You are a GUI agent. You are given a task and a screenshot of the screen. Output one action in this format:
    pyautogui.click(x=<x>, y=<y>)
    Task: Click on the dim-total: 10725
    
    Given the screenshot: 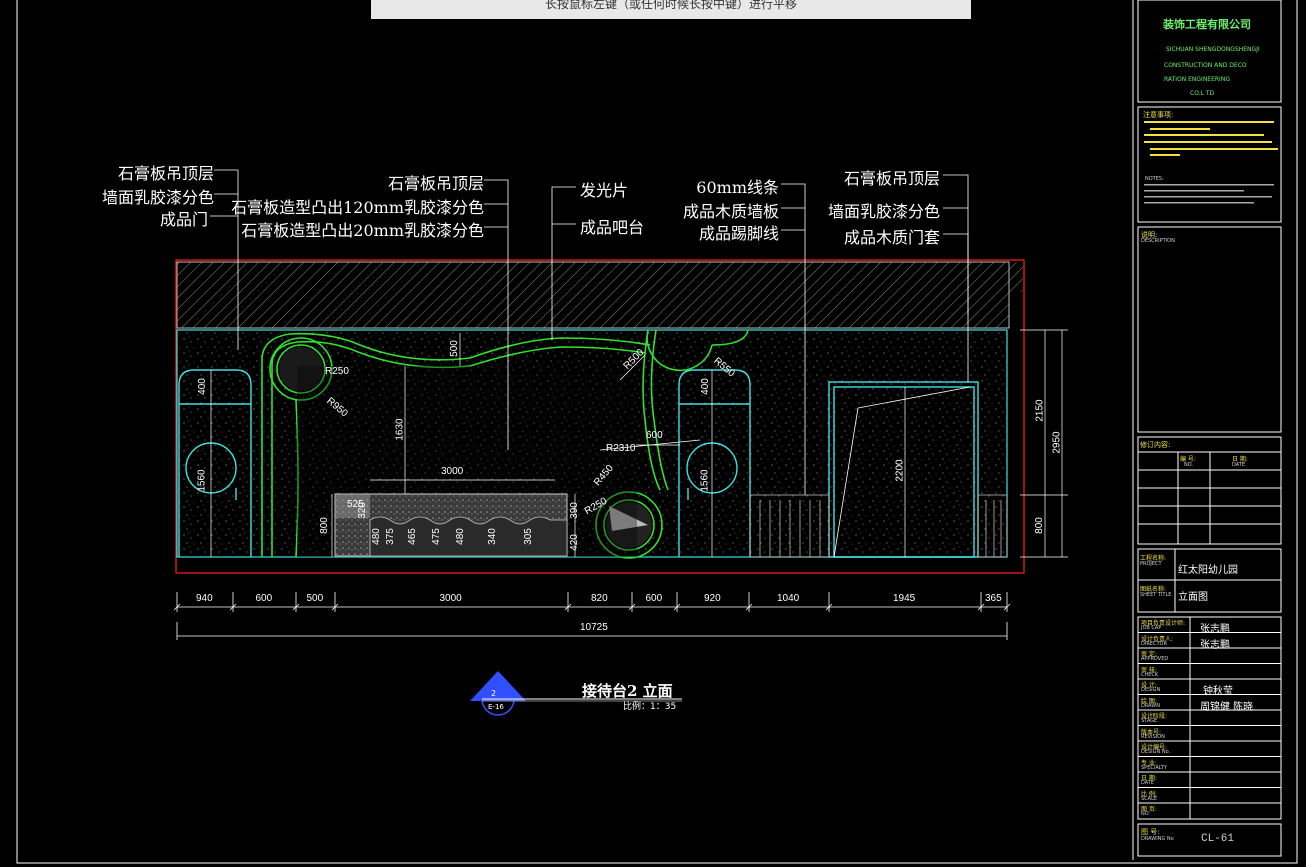 What is the action you would take?
    pyautogui.click(x=594, y=627)
    